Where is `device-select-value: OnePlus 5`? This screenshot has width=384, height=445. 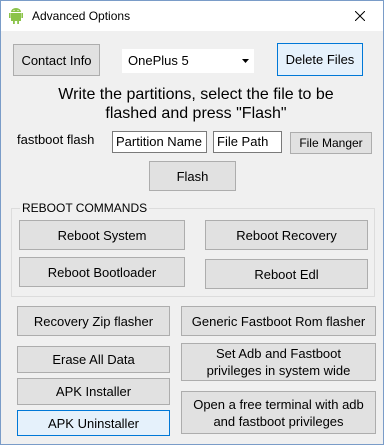
device-select-value: OnePlus 5 is located at coordinates (158, 60).